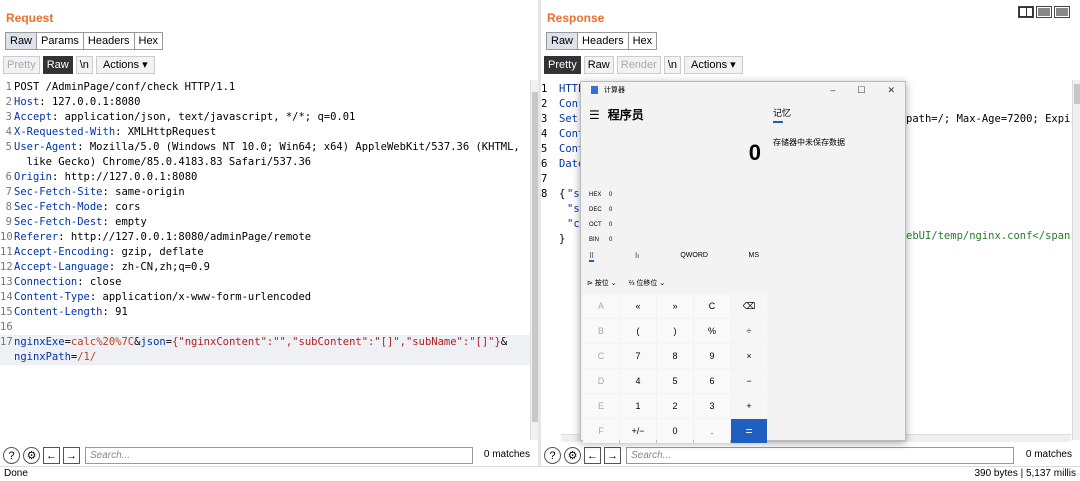 This screenshot has height=481, width=1080. Describe the element at coordinates (602, 283) in the screenshot. I see `bitwise-menu: ⊳ 按位 ⌄` at that location.